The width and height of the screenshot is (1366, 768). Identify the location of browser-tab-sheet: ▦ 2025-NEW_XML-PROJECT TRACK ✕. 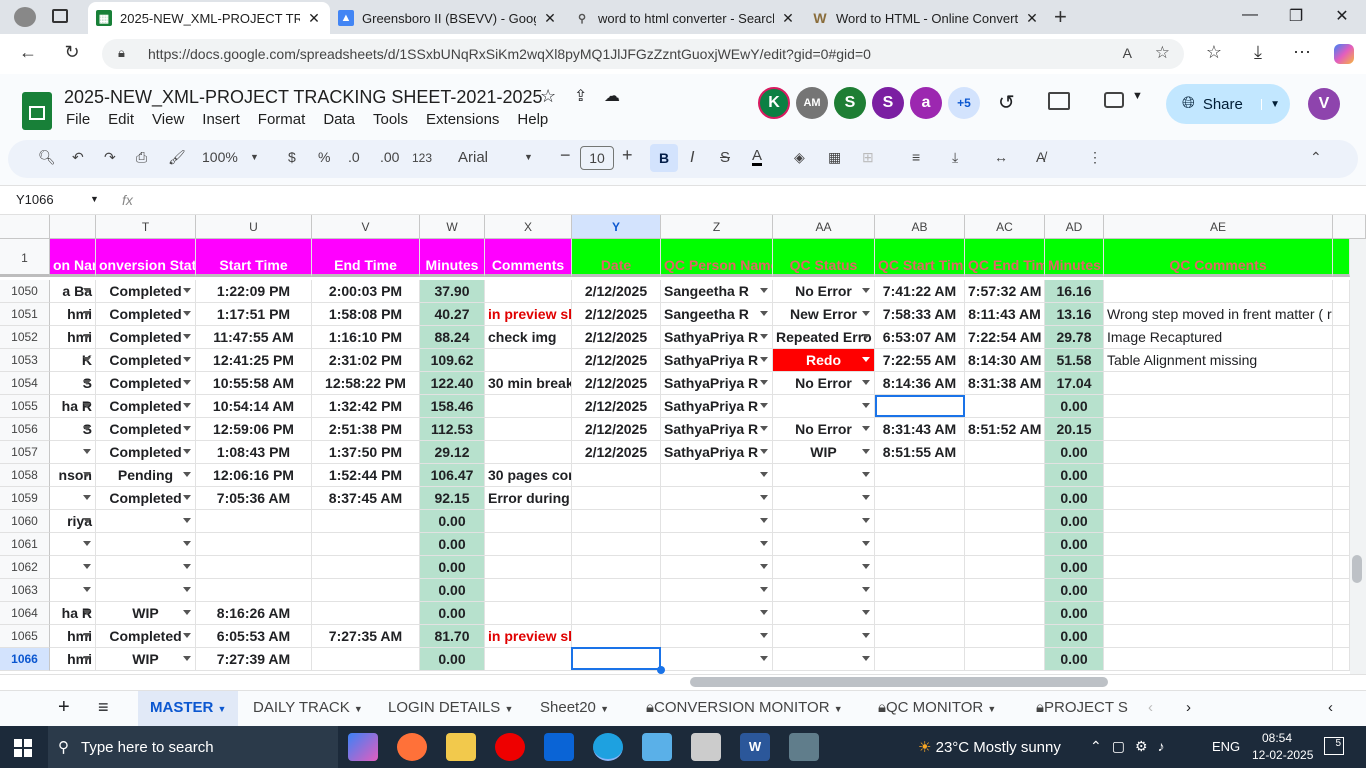
(209, 18).